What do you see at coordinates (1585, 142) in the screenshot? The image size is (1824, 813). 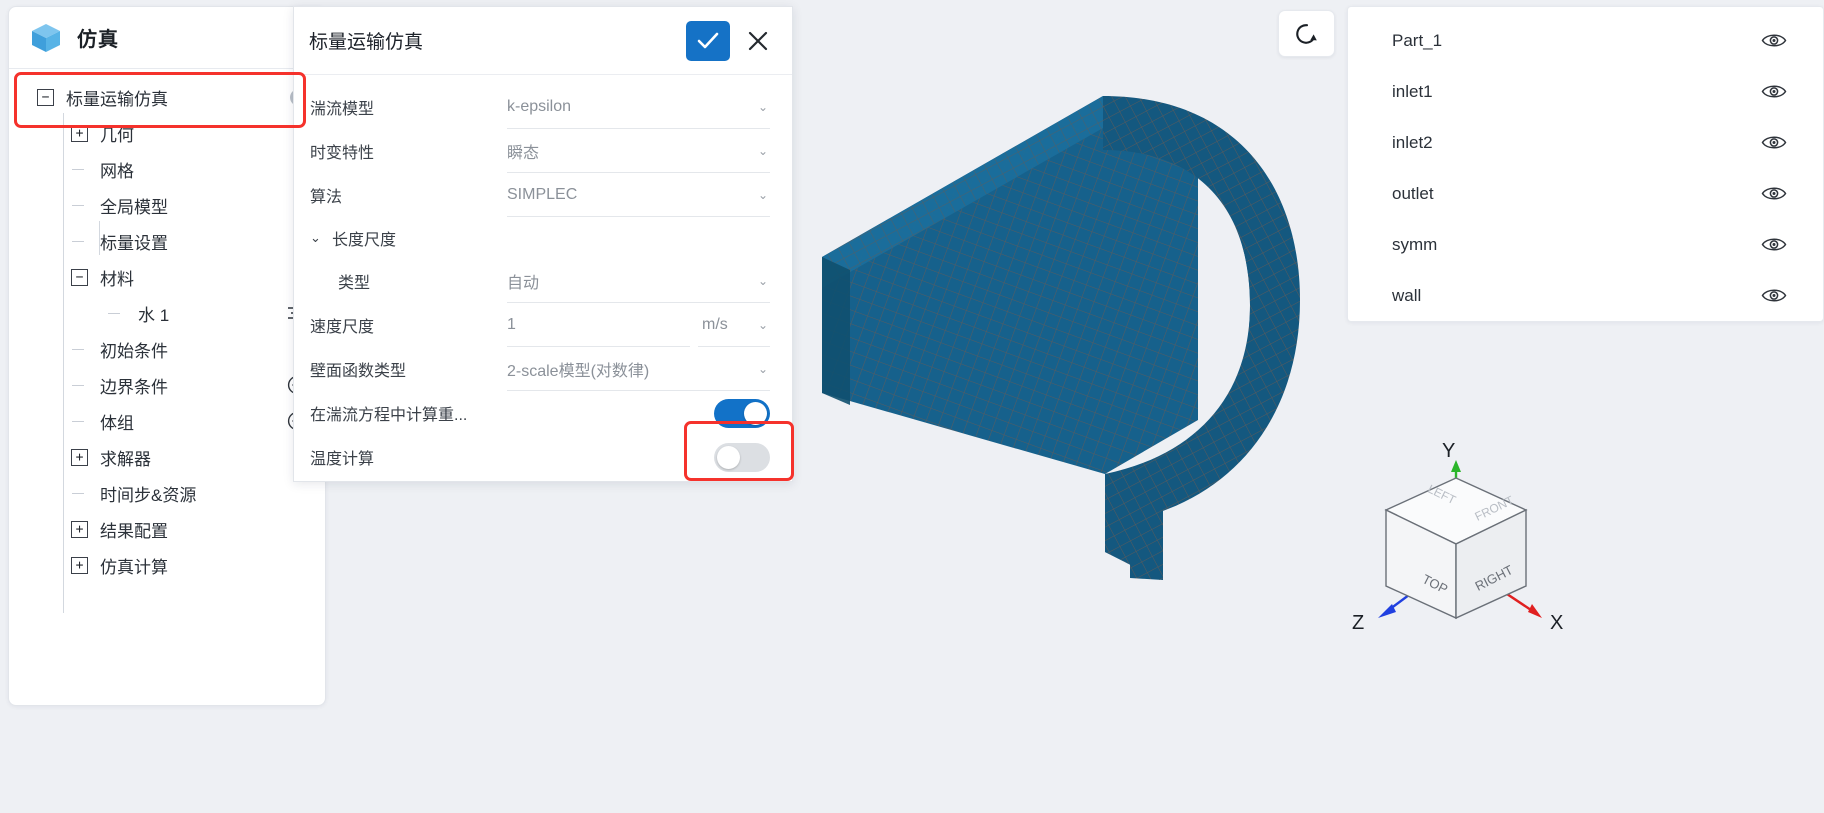 I see `part-row: inlet2` at bounding box center [1585, 142].